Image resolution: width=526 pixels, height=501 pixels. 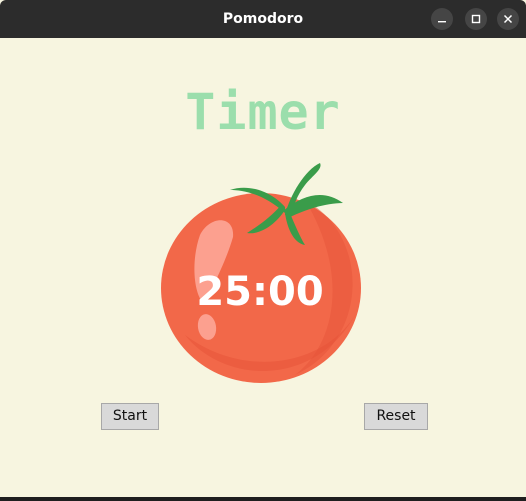 What do you see at coordinates (263, 112) in the screenshot?
I see `timer-heading: Timer` at bounding box center [263, 112].